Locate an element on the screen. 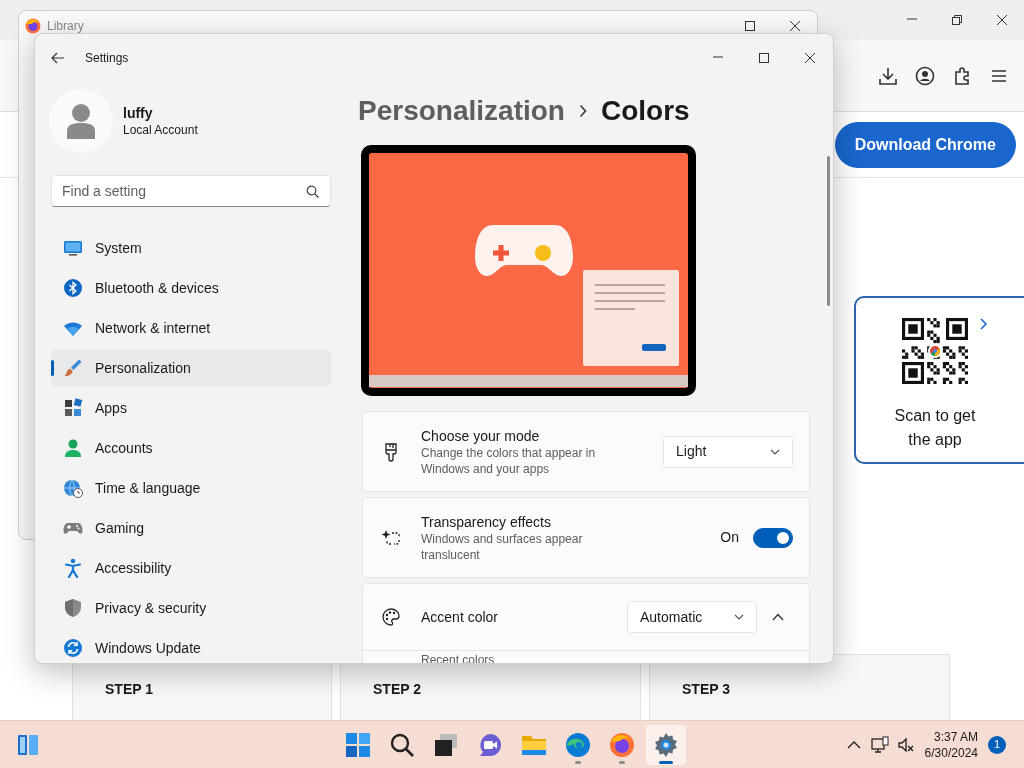  page-title: Colors is located at coordinates (645, 111).